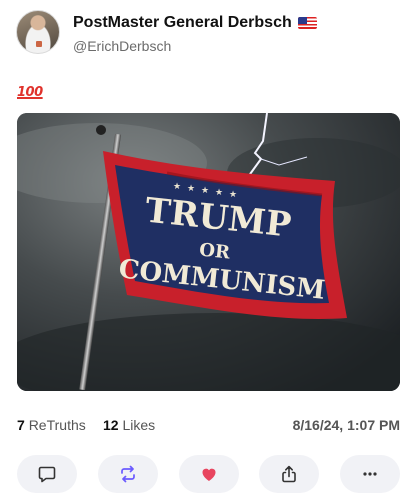 The height and width of the screenshot is (500, 417). I want to click on reply-button, so click(47, 474).